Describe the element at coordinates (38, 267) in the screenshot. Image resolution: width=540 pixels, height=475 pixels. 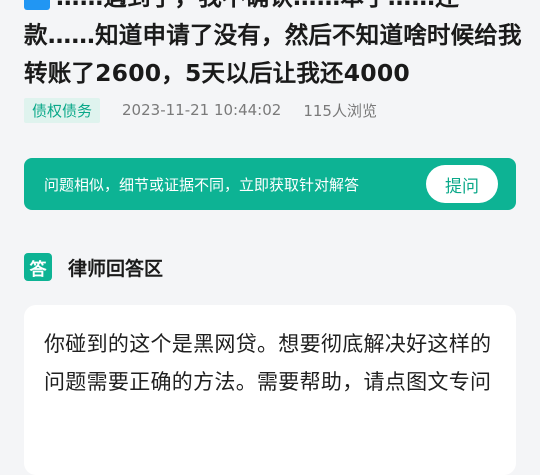
I see `answer-icon: 答` at that location.